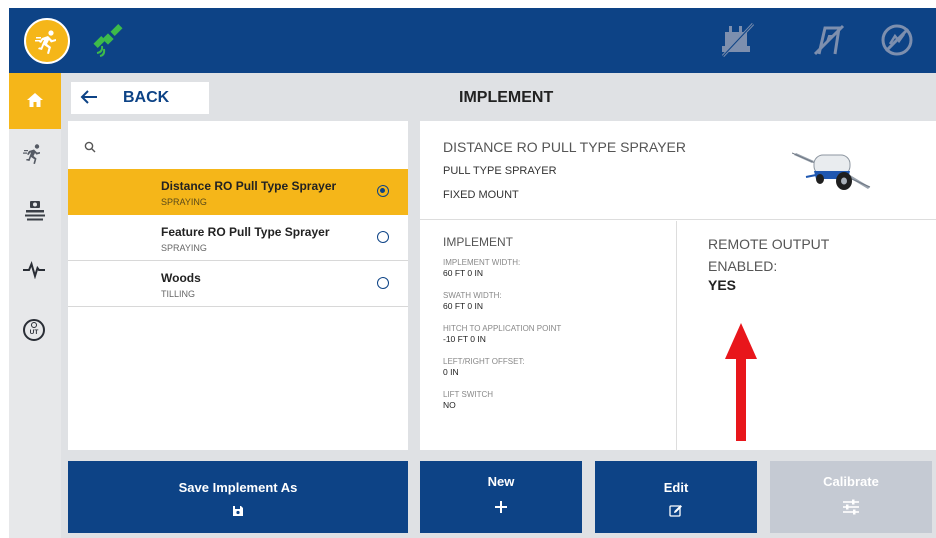 Image resolution: width=936 pixels, height=538 pixels. What do you see at coordinates (468, 394) in the screenshot?
I see `spec-label: LIFT SWITCH` at bounding box center [468, 394].